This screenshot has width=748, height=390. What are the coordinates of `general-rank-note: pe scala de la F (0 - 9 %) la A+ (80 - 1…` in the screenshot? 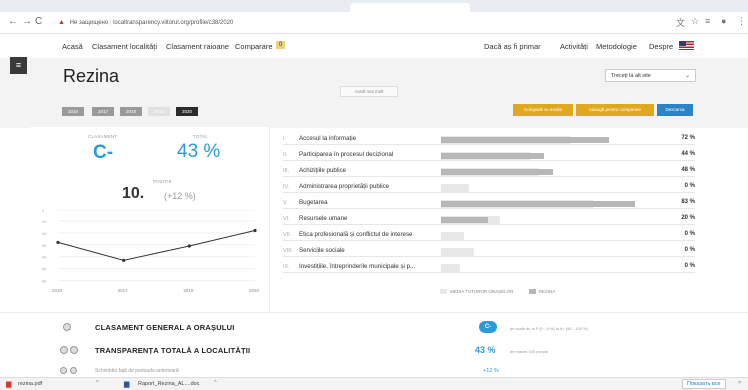 It's located at (549, 328).